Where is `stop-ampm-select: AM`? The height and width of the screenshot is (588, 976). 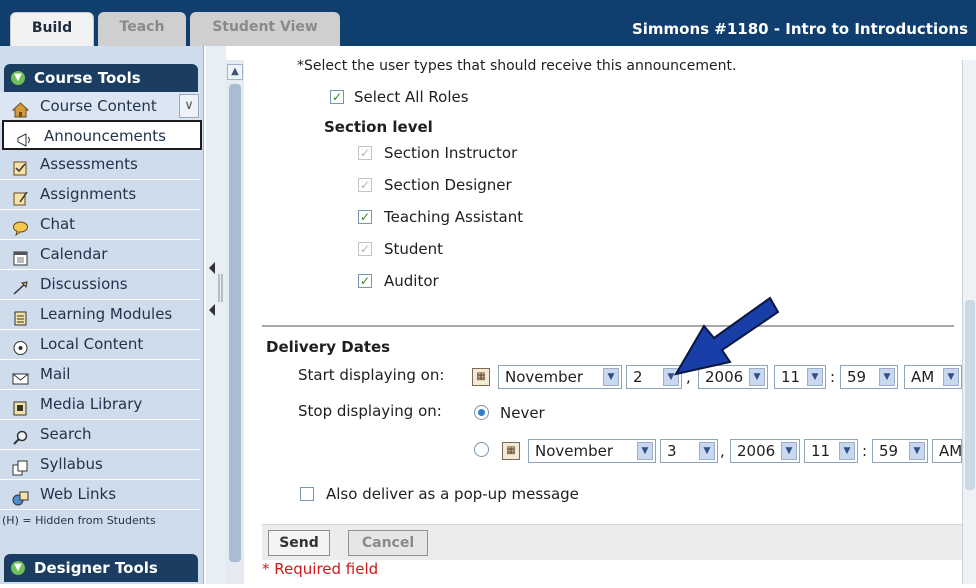
stop-ampm-select: AM is located at coordinates (947, 451).